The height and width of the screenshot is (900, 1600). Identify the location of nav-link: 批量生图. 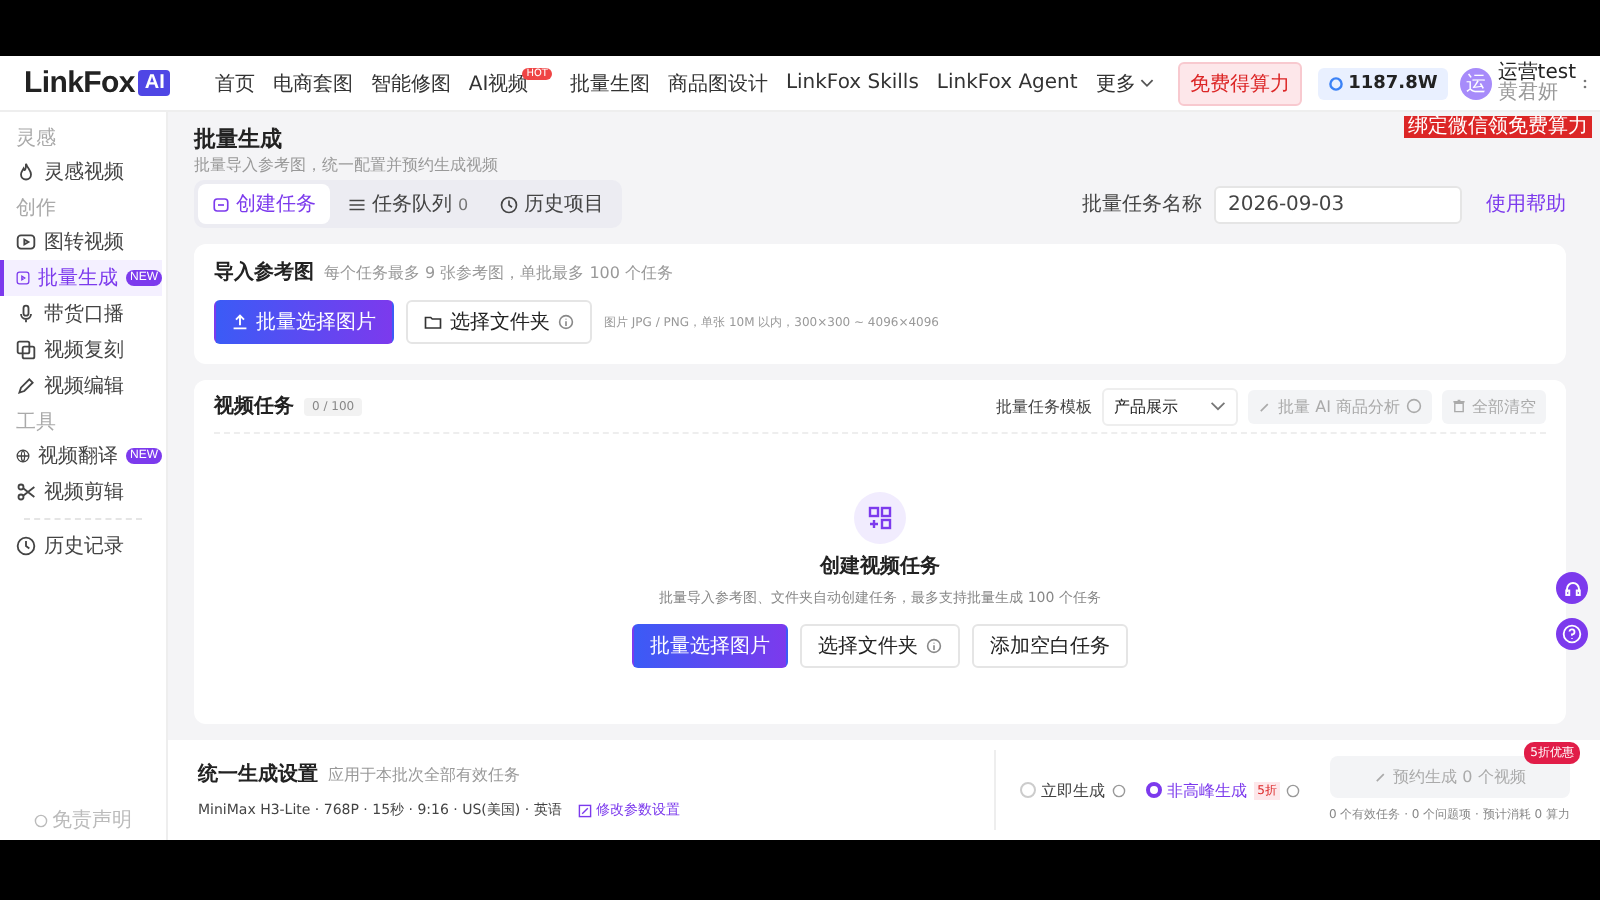
(609, 83).